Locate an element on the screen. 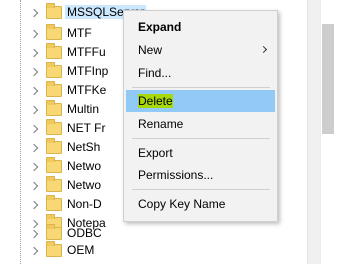  menu-item-new: New is located at coordinates (200, 50).